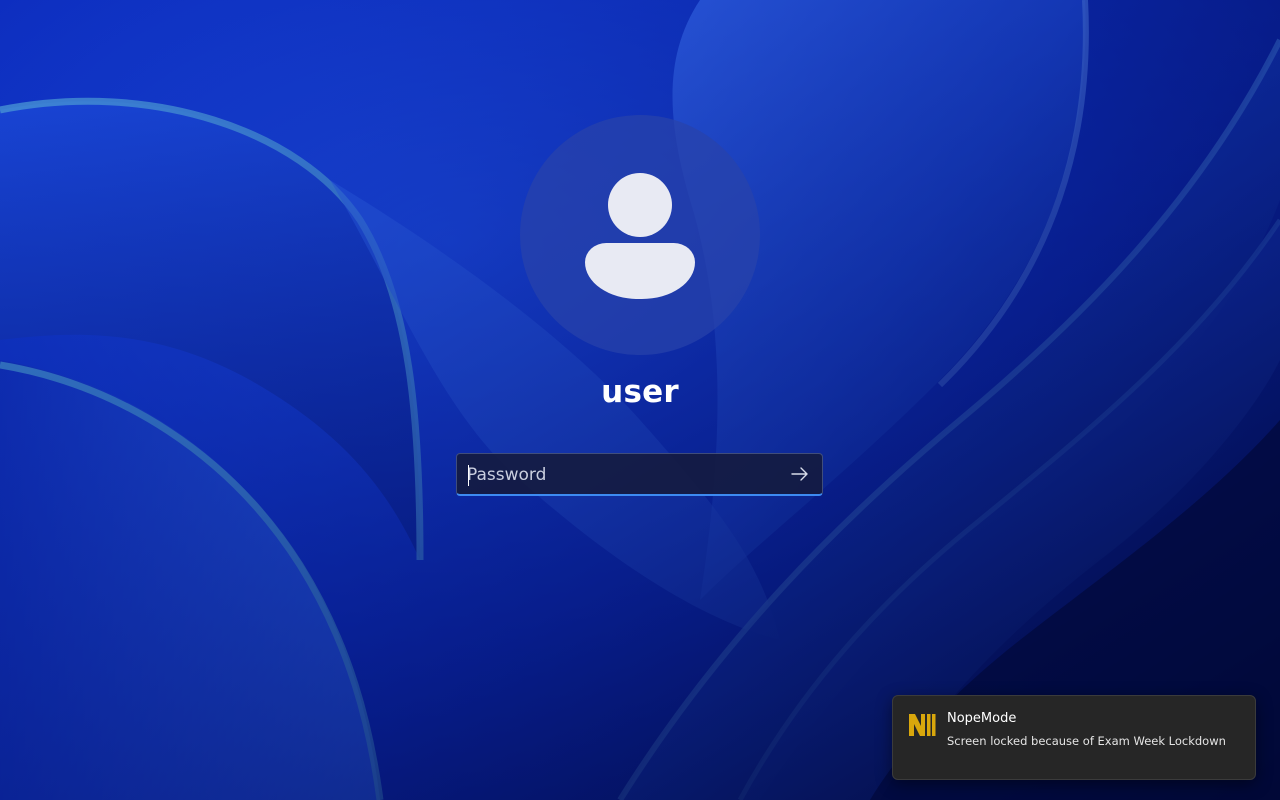  Describe the element at coordinates (640, 205) in the screenshot. I see `person-icon-head` at that location.